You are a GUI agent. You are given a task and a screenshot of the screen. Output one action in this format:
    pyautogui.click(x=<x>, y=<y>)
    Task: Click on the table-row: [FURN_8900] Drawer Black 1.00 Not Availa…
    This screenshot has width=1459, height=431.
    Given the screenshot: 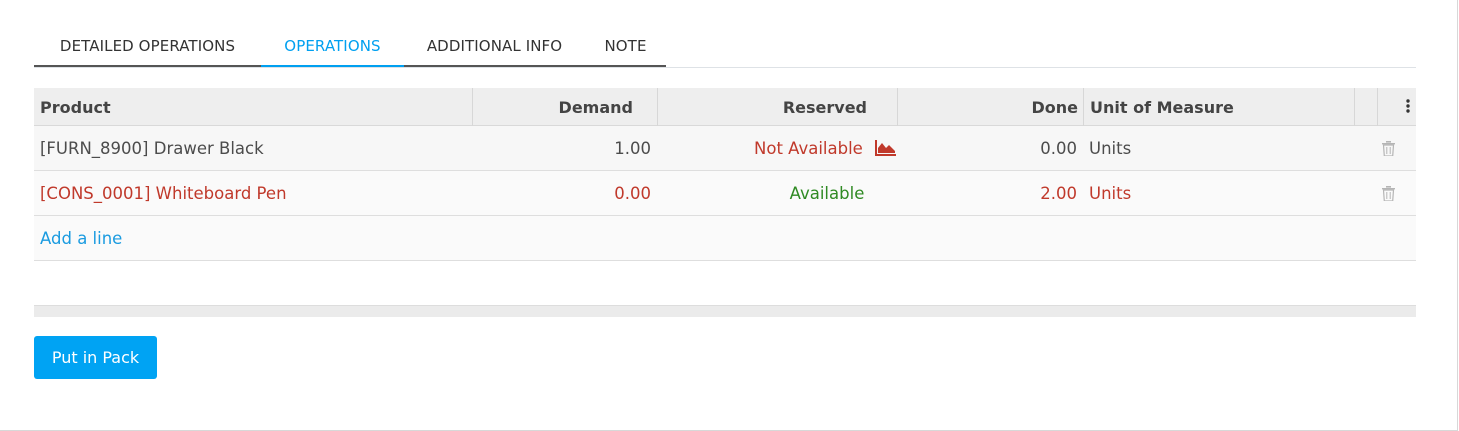 What is the action you would take?
    pyautogui.click(x=725, y=148)
    